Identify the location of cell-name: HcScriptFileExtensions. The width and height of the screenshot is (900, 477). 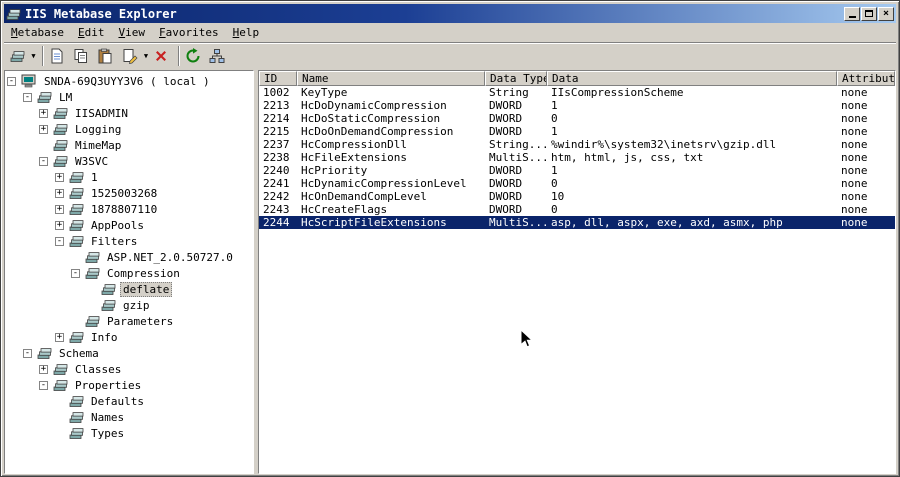
(374, 222).